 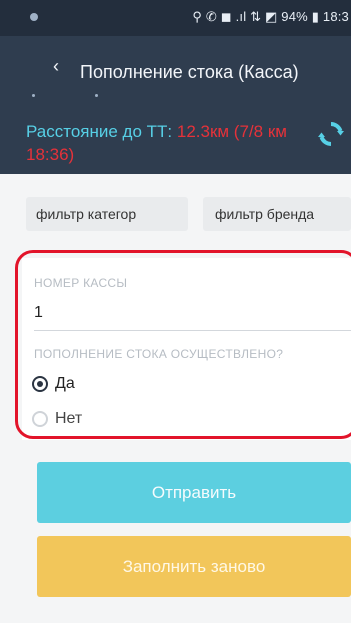 I want to click on page-title: Пополнение стока (Касса), so click(x=189, y=72).